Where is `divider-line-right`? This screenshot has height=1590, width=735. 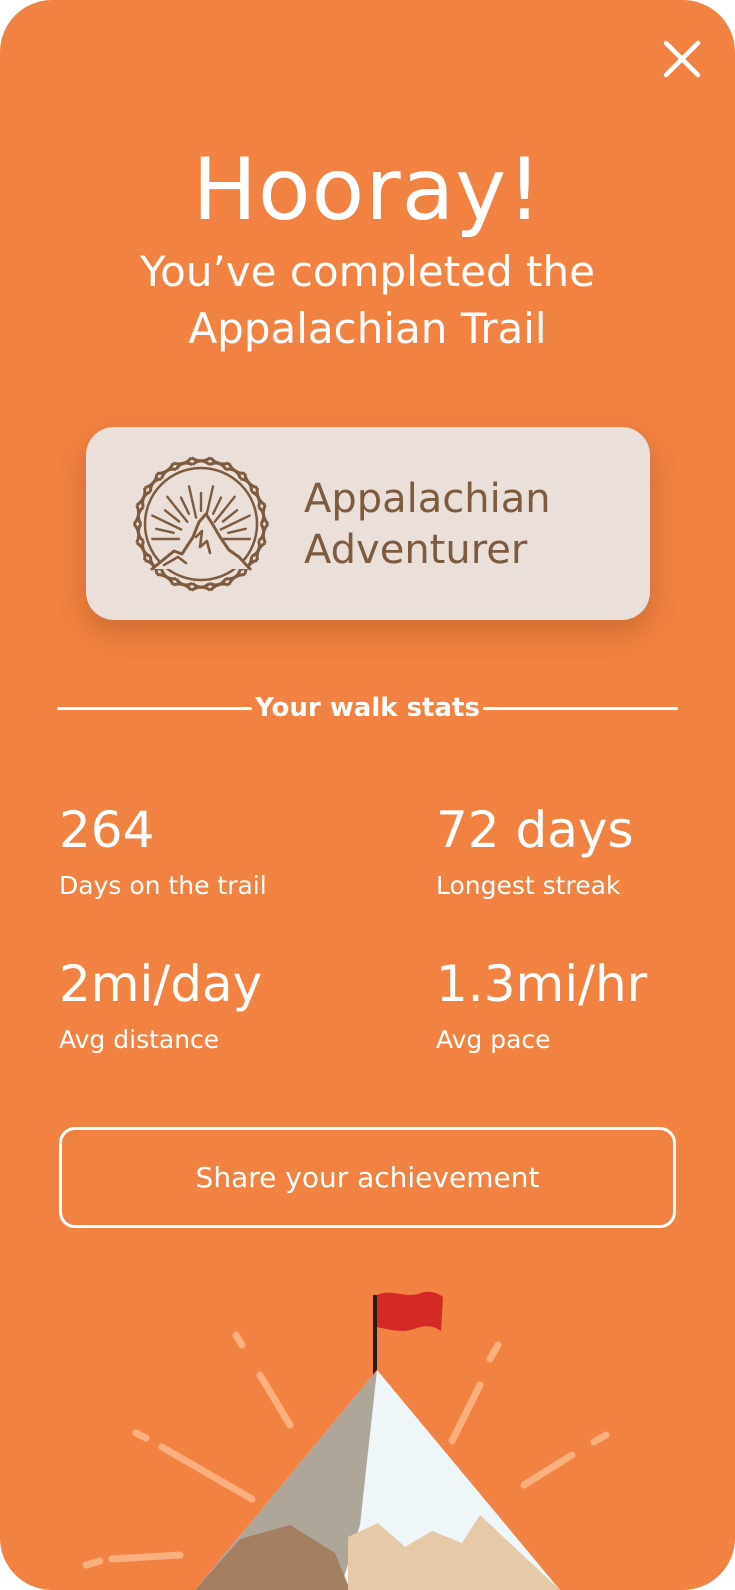 divider-line-right is located at coordinates (580, 708).